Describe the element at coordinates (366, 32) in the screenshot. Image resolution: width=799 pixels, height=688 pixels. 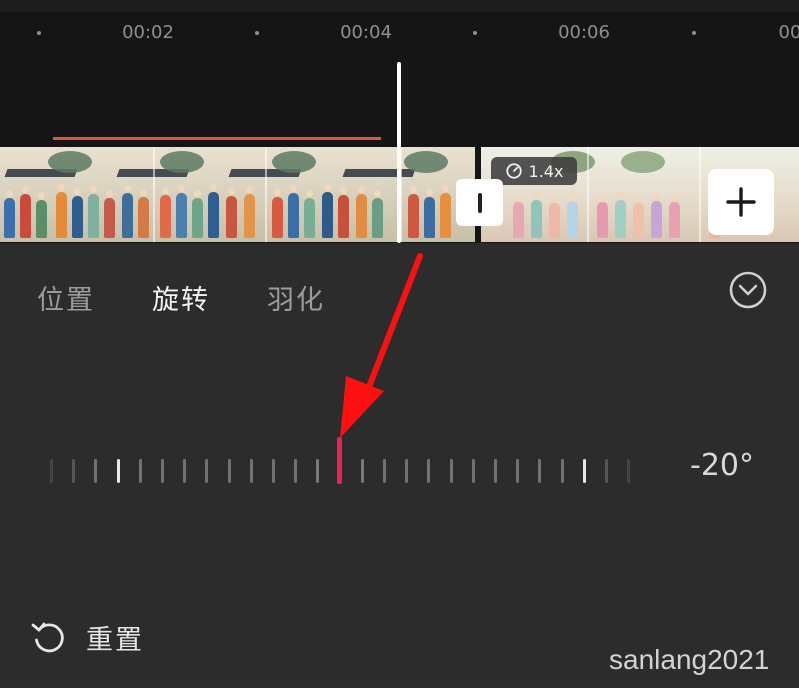
I see `ruler-label: 00:04` at that location.